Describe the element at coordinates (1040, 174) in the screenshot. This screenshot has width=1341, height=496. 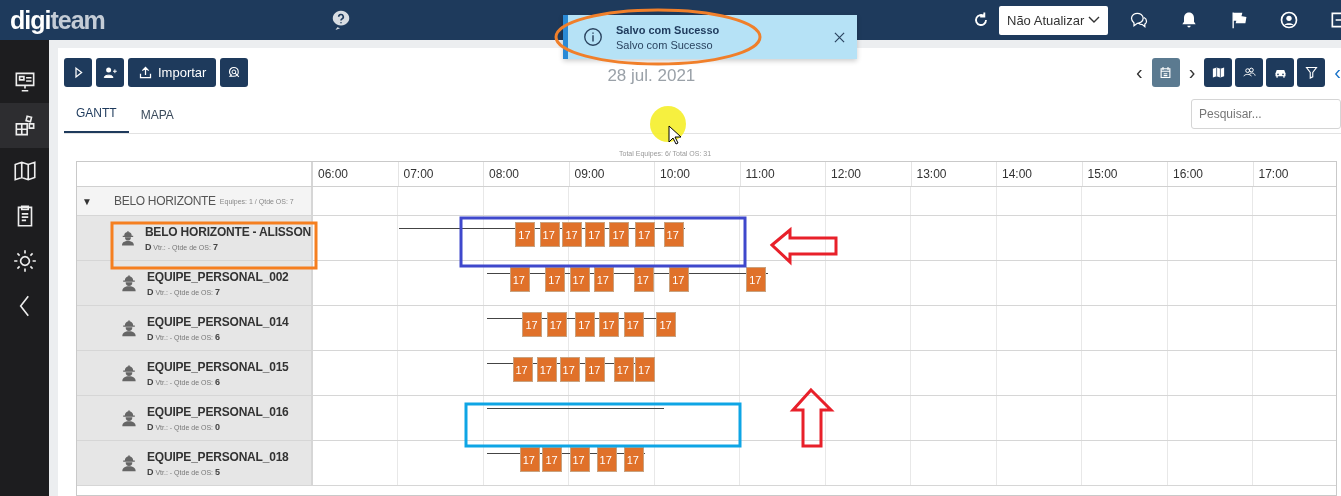
I see `hour-label: 14:00` at that location.